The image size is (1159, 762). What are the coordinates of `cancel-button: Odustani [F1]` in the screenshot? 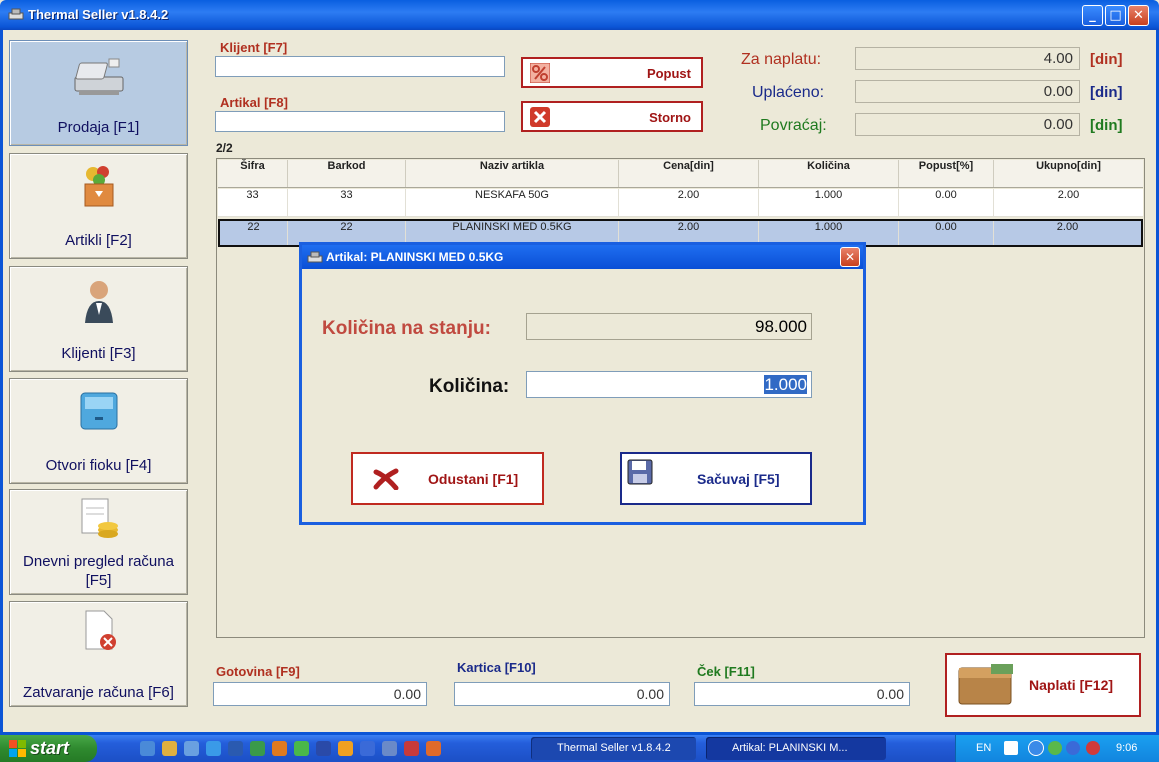 It's located at (447, 478).